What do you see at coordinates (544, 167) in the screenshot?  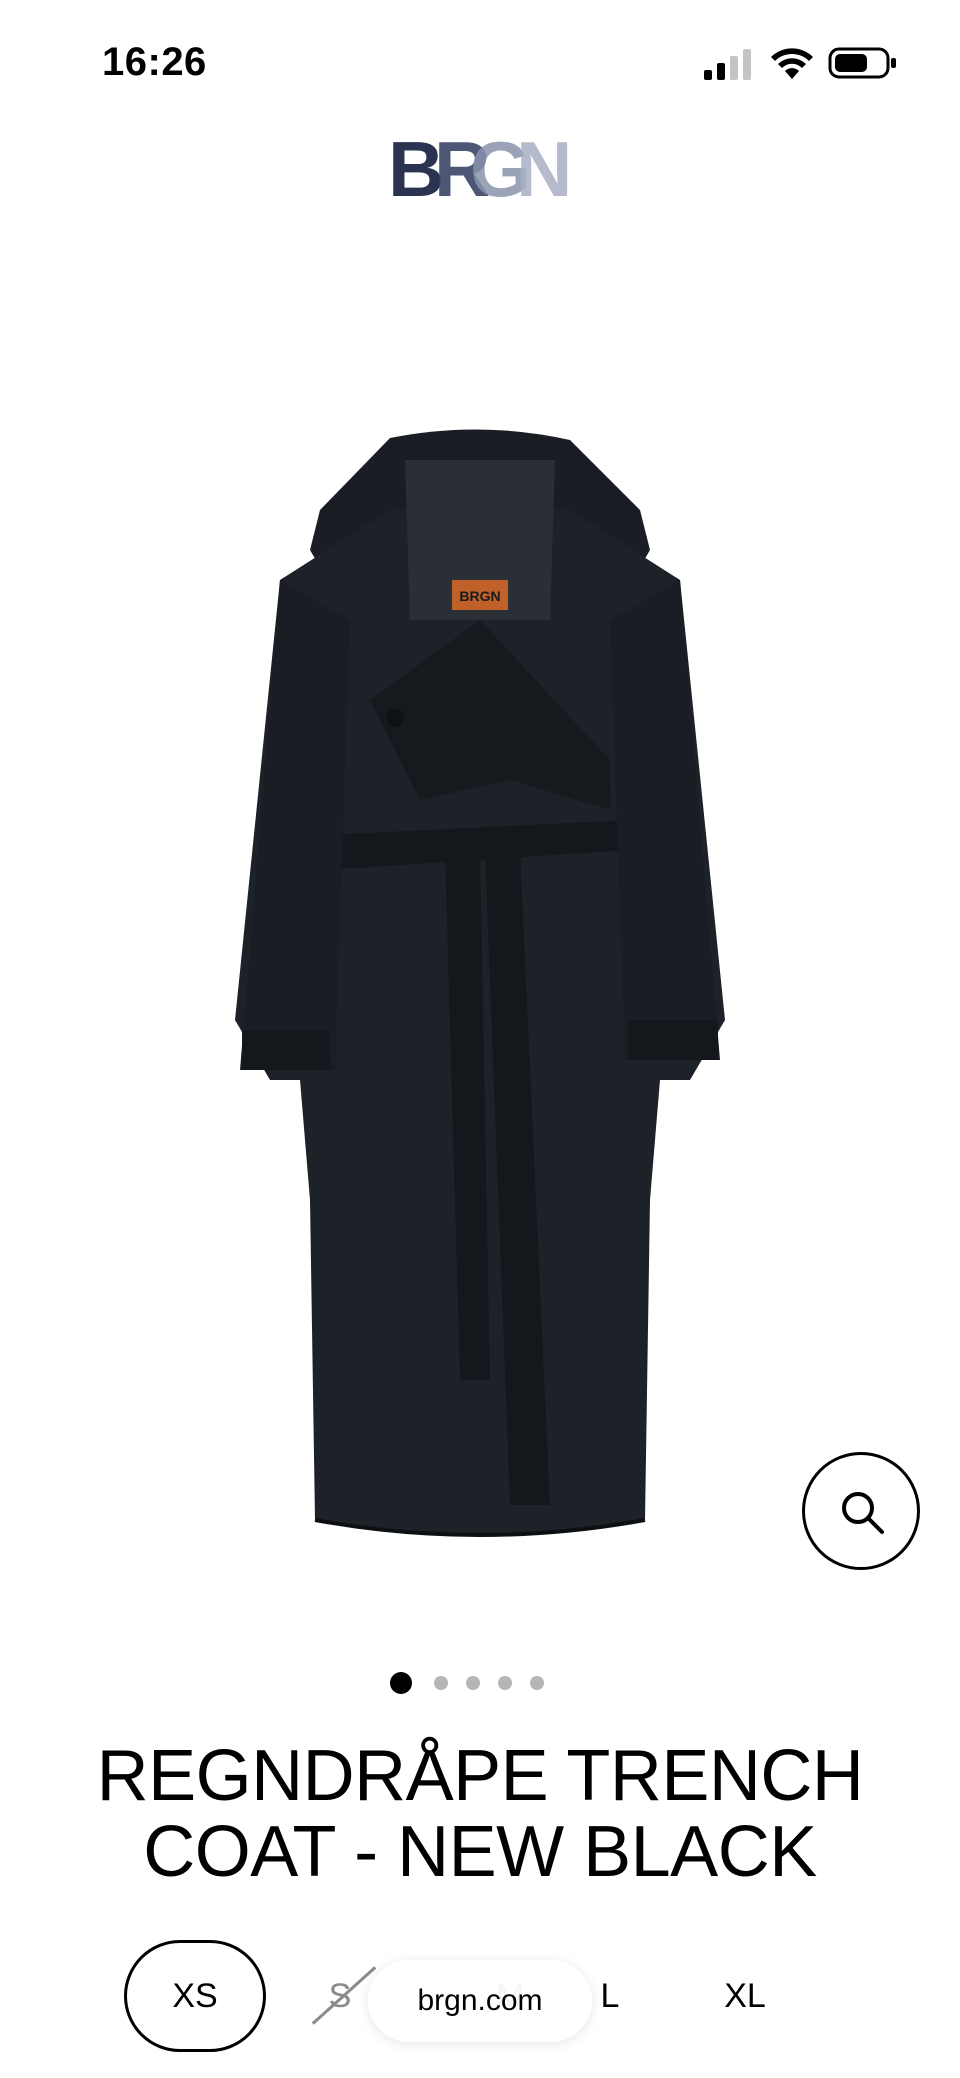 I see `svg-text: N` at bounding box center [544, 167].